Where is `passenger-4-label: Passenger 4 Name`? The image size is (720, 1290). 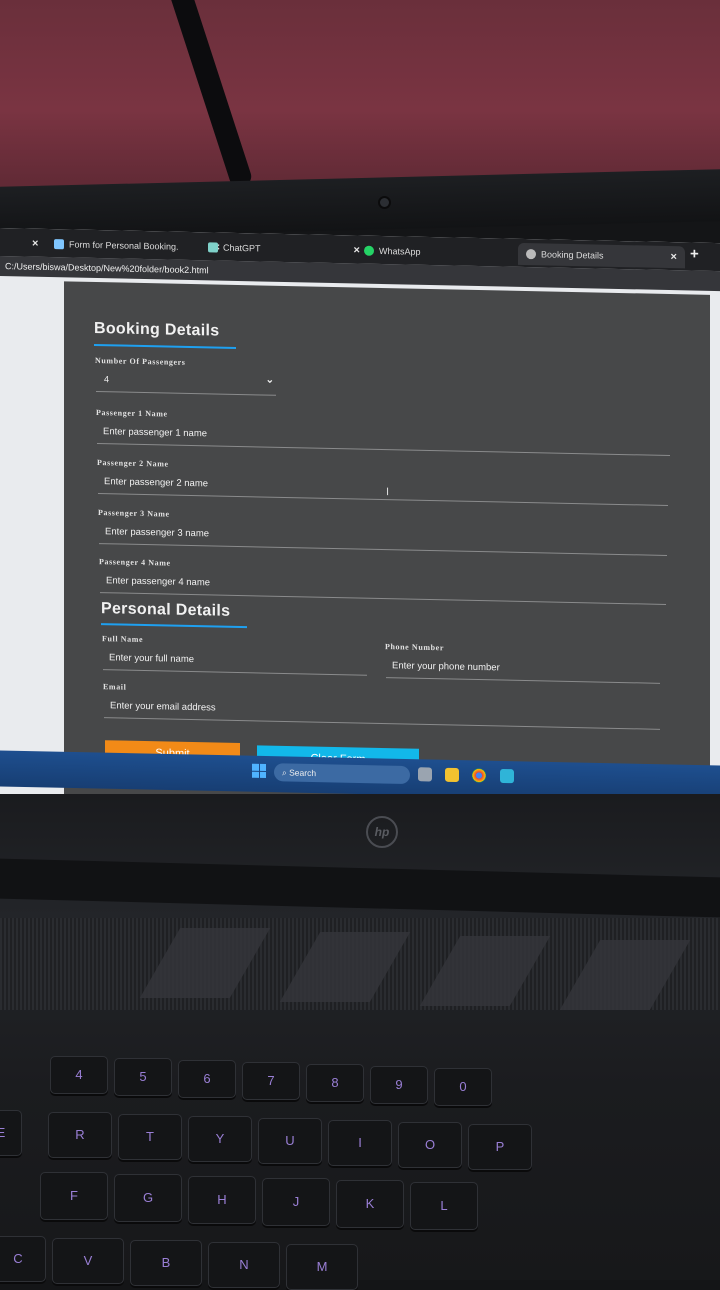 passenger-4-label: Passenger 4 Name is located at coordinates (135, 562).